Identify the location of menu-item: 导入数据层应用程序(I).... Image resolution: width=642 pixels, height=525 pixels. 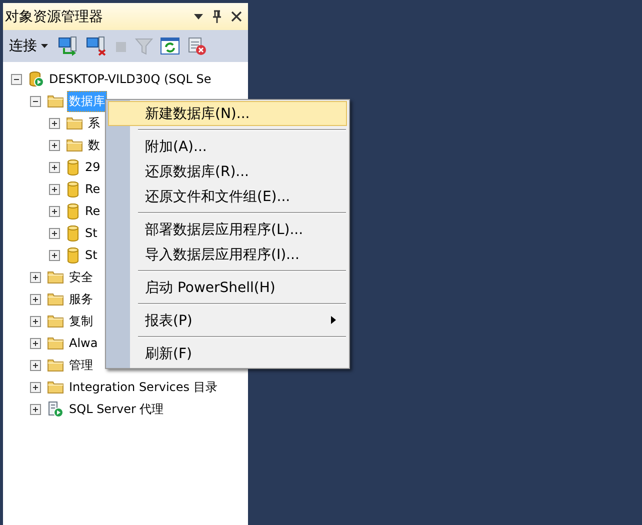
(227, 254).